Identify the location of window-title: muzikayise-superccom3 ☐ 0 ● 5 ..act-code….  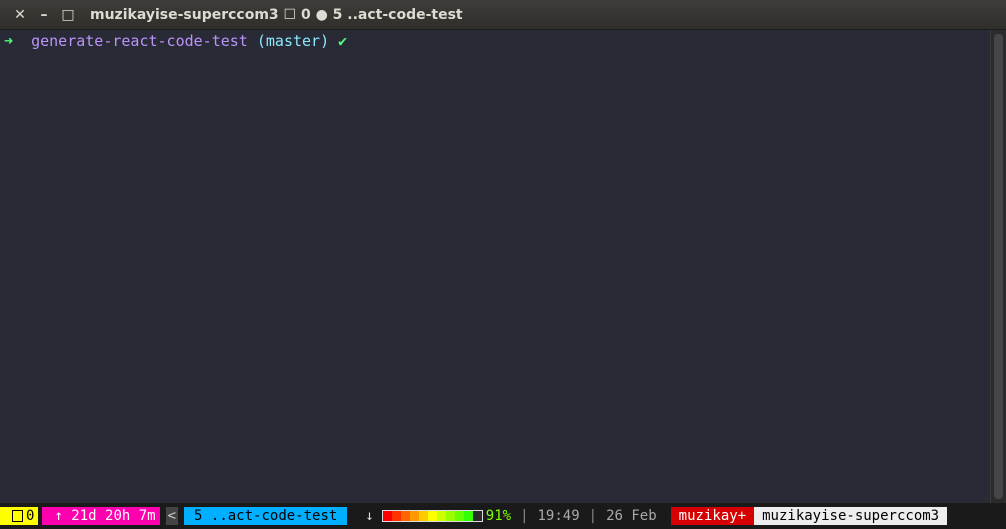
(276, 14).